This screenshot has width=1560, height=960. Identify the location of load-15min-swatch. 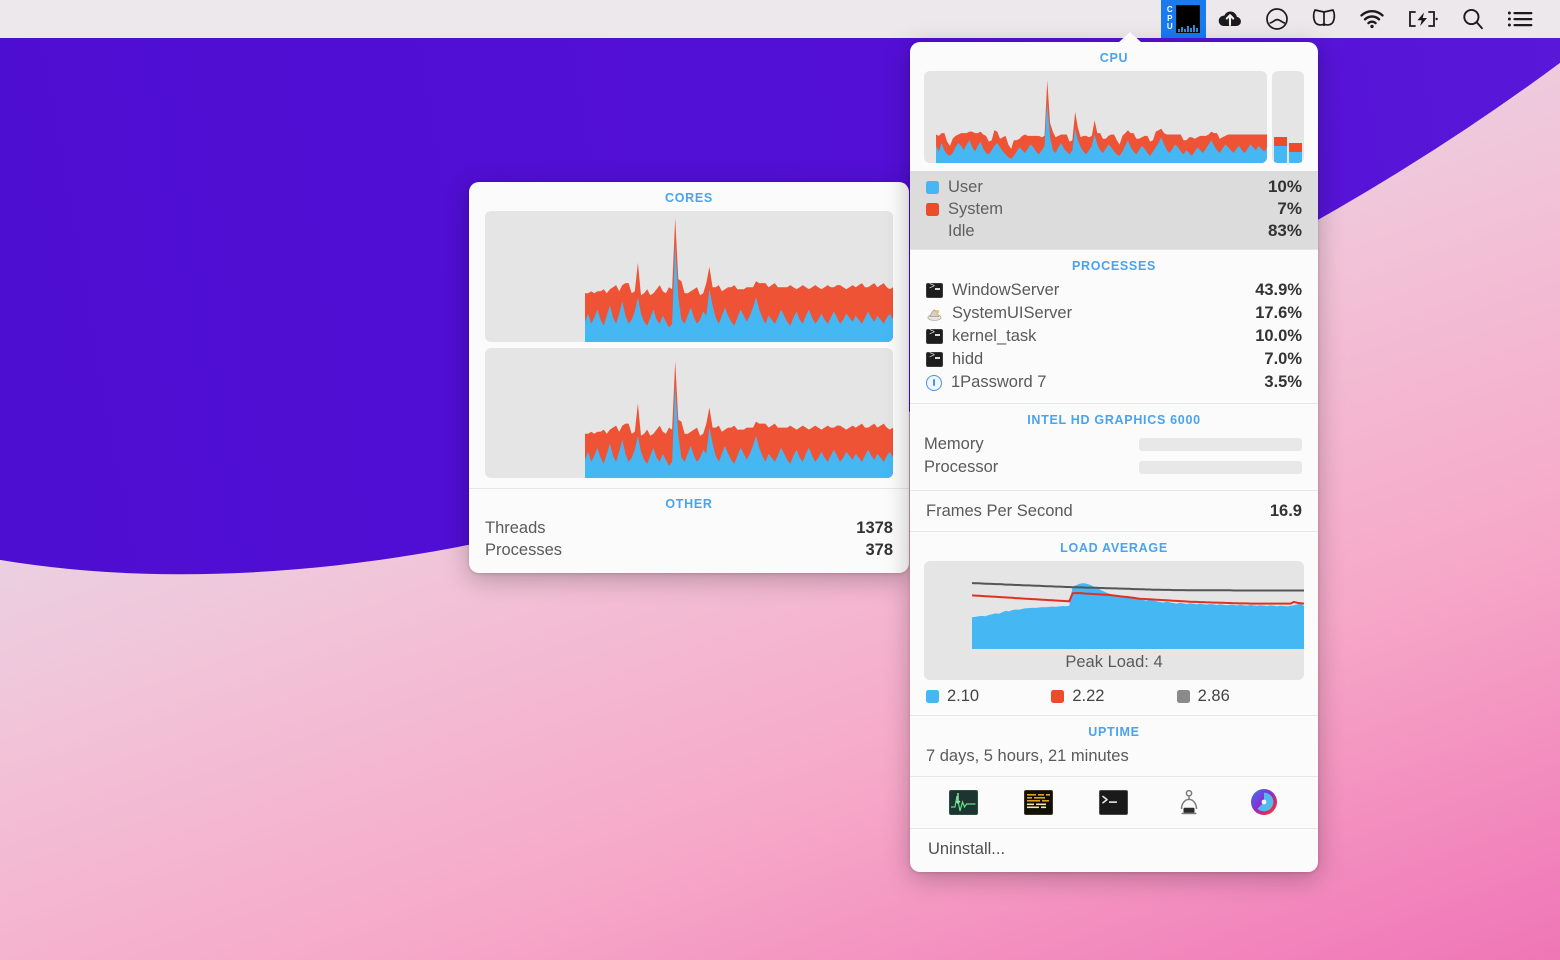
(1183, 696).